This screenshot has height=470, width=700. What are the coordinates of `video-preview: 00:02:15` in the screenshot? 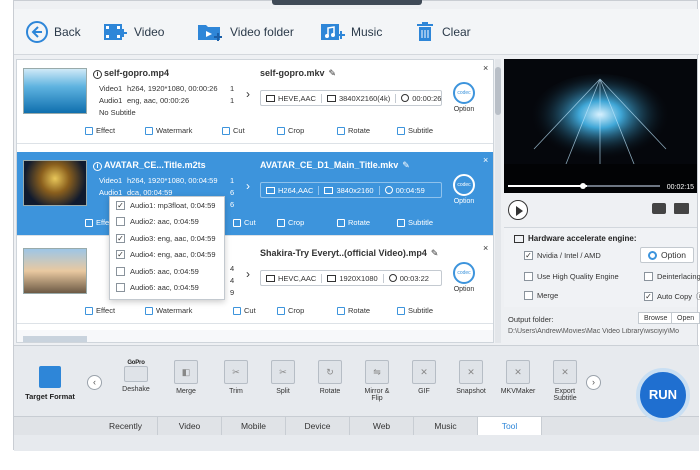 It's located at (600, 126).